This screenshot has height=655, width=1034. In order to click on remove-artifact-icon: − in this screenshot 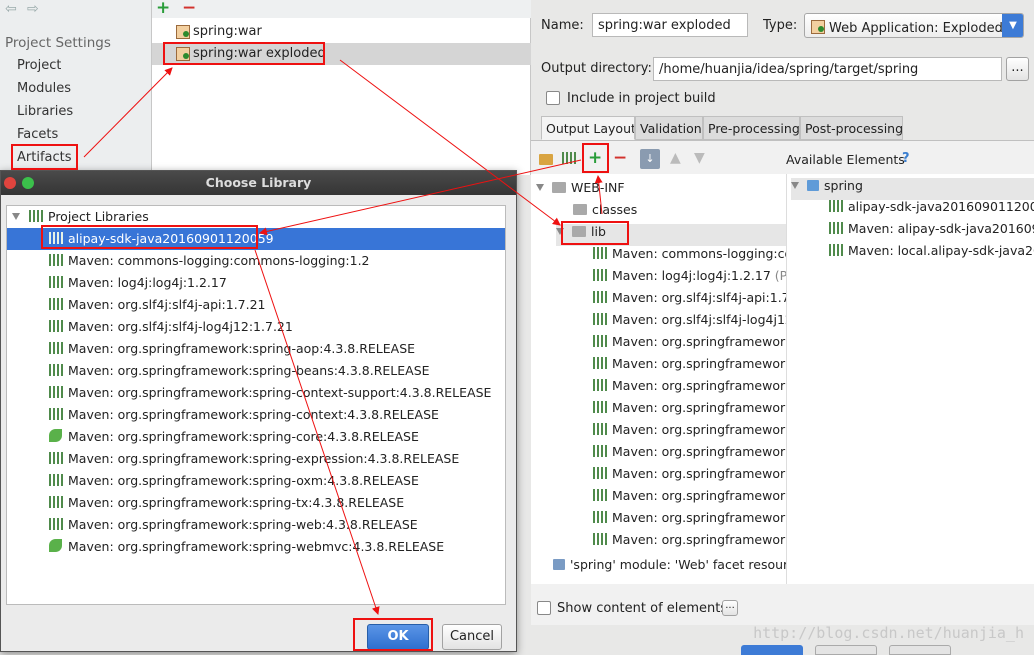, I will do `click(189, 8)`.